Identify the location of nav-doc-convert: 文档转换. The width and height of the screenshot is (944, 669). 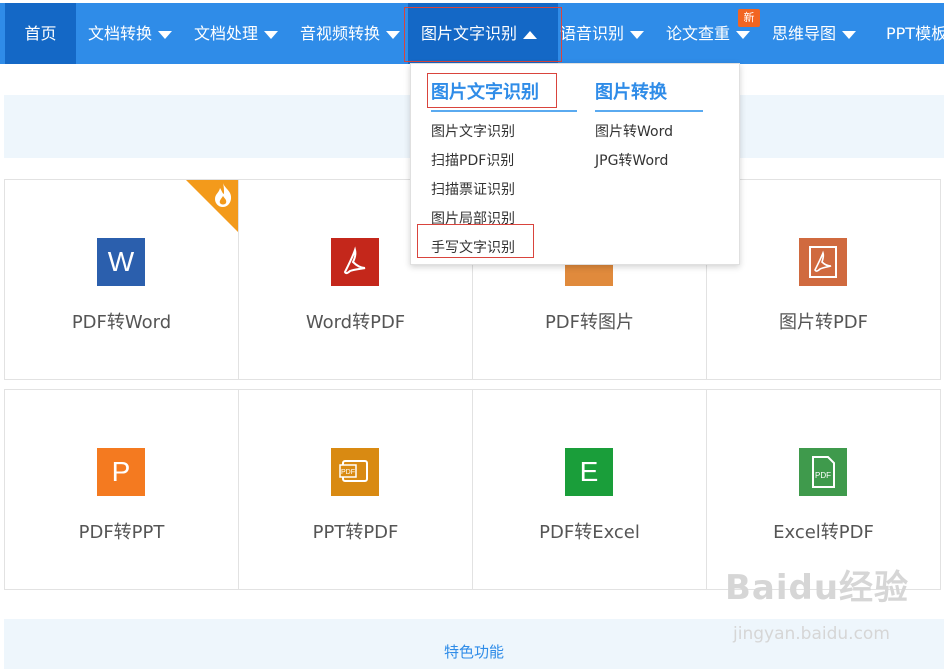
(130, 33).